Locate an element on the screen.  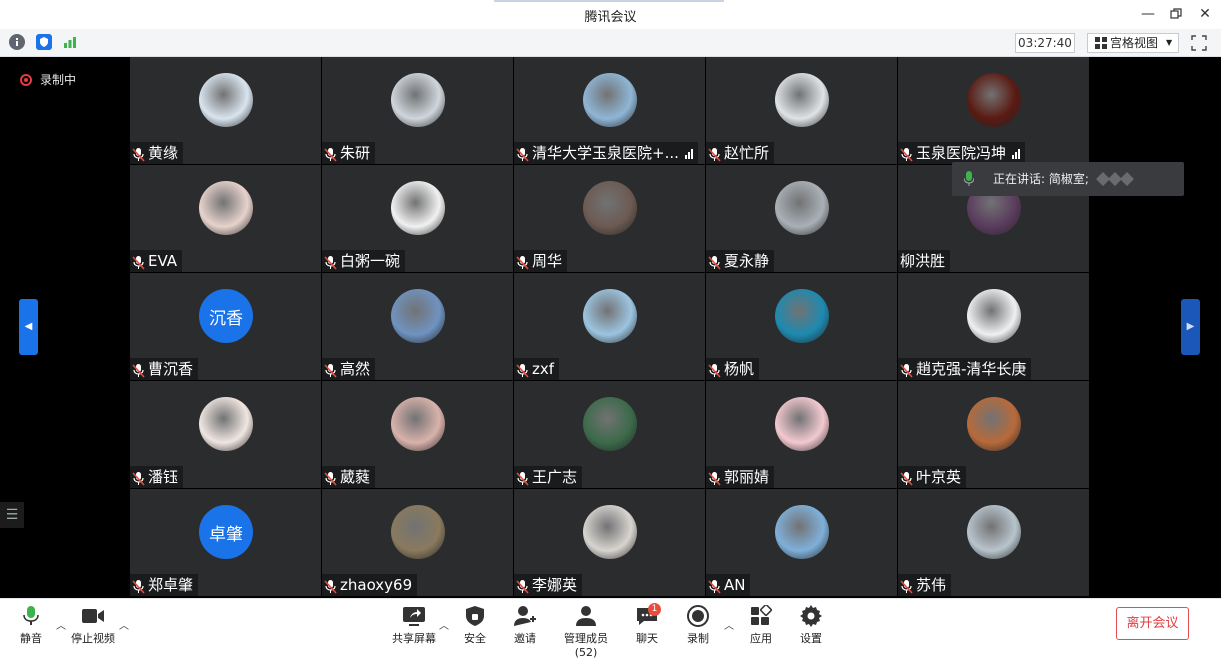
prev-page-button: ◀ is located at coordinates (28, 327).